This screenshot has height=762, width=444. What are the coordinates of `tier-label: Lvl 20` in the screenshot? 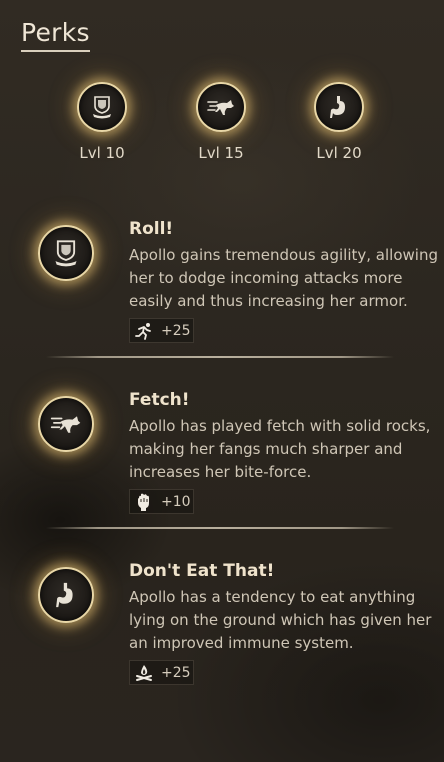 It's located at (339, 153).